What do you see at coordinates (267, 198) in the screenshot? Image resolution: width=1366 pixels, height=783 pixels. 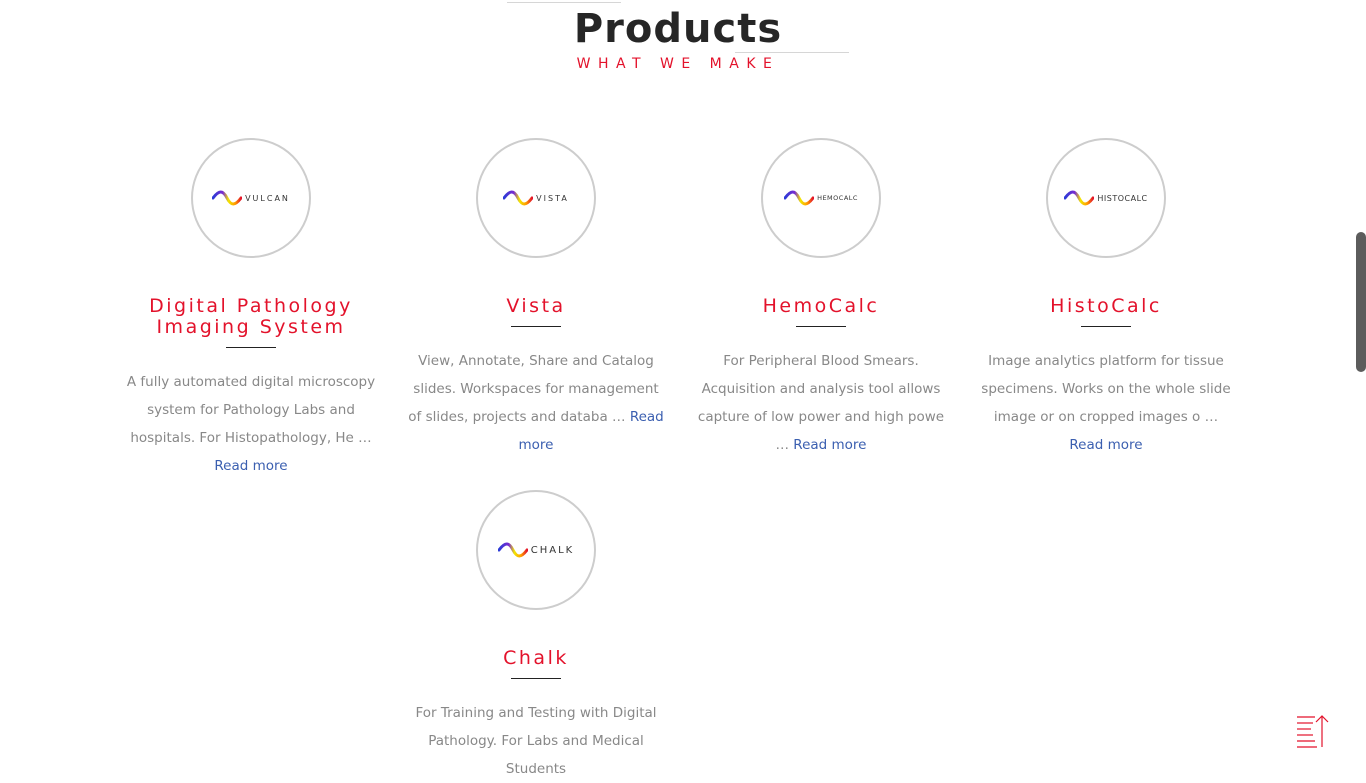 I see `product-logo-text: VULCAN` at bounding box center [267, 198].